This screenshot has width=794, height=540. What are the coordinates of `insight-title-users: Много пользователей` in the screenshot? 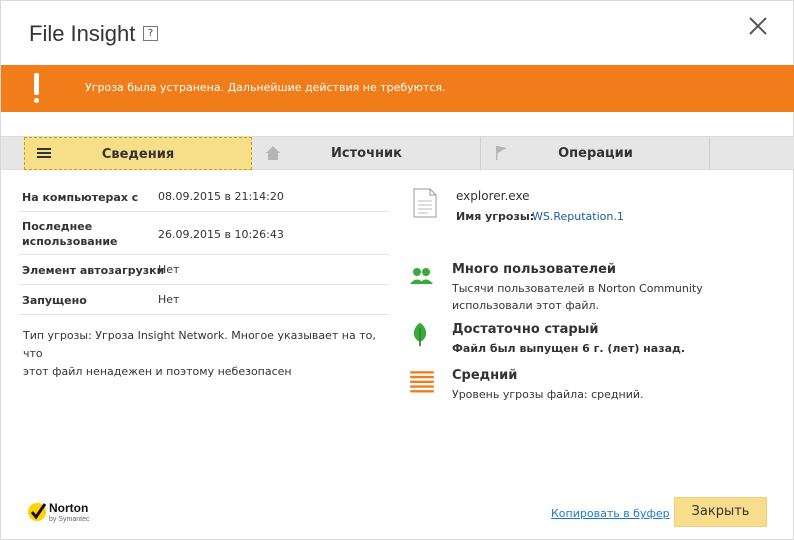 It's located at (534, 269).